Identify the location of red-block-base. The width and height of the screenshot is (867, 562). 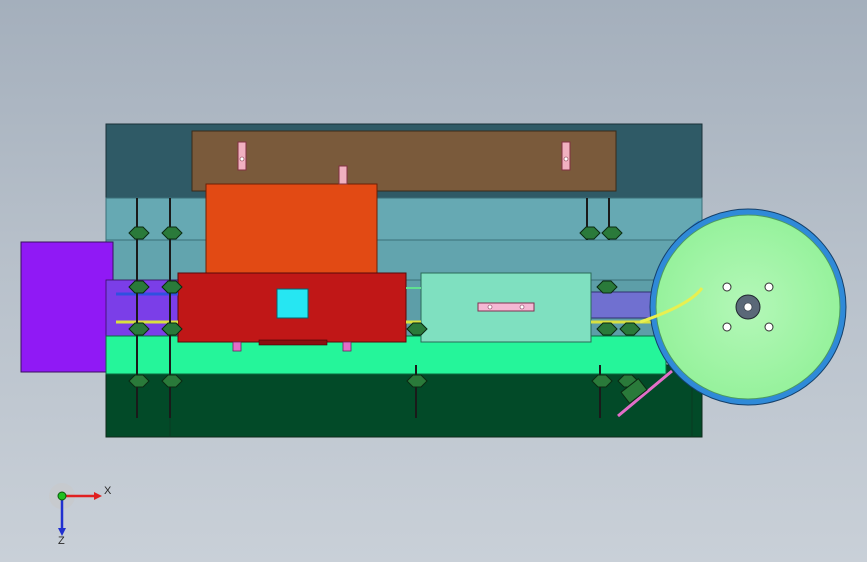
(293, 342).